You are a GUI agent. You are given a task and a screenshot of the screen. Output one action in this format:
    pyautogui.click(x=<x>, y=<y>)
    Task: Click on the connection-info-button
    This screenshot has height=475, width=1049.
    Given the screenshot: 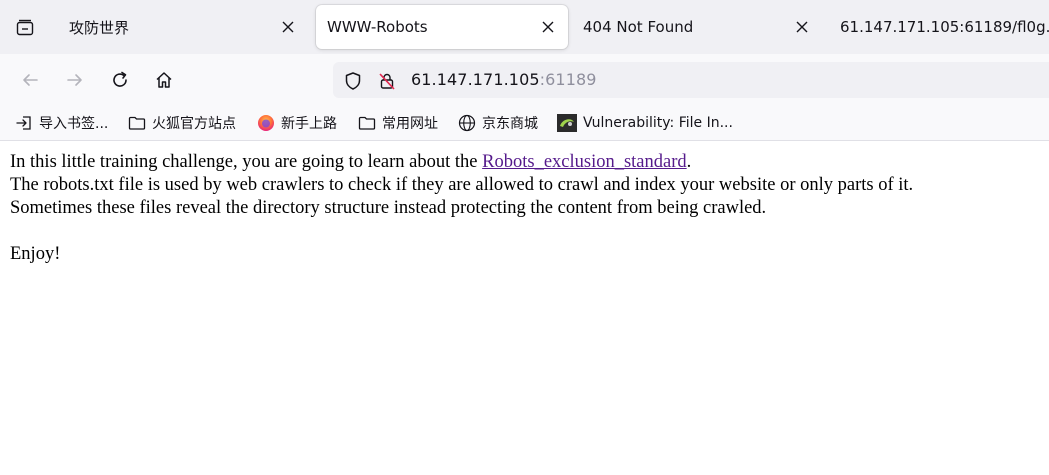 What is the action you would take?
    pyautogui.click(x=387, y=81)
    